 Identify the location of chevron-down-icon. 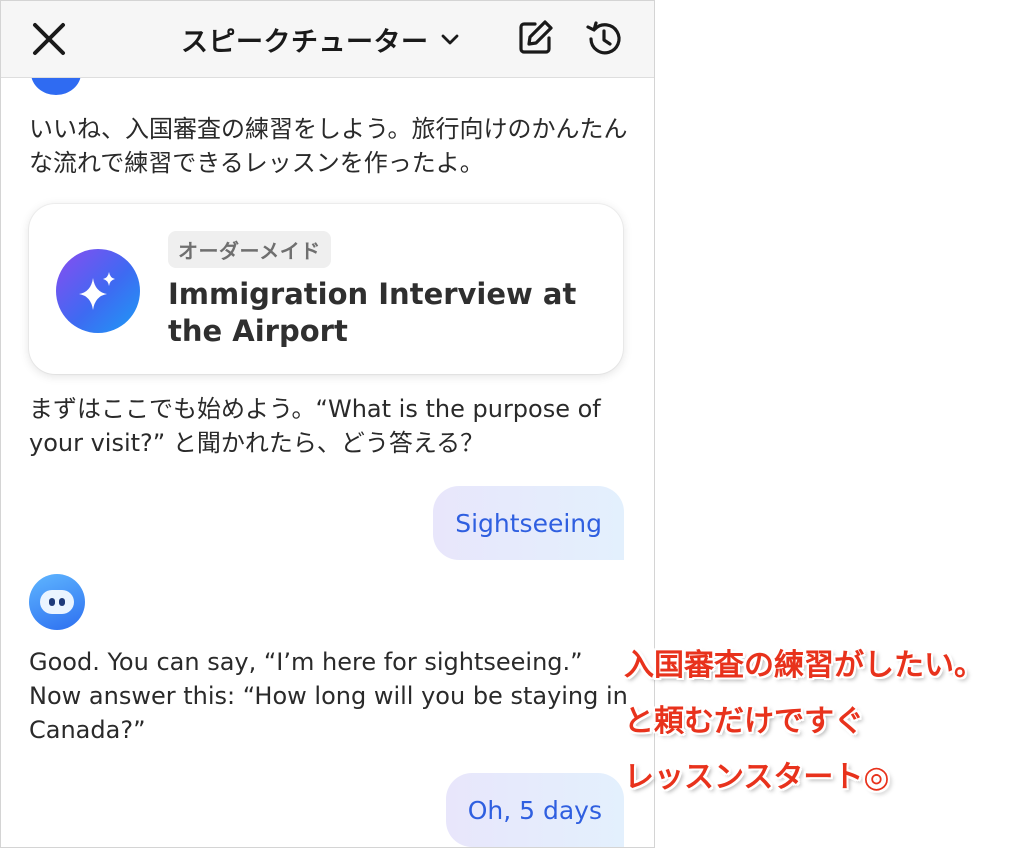
(449, 39).